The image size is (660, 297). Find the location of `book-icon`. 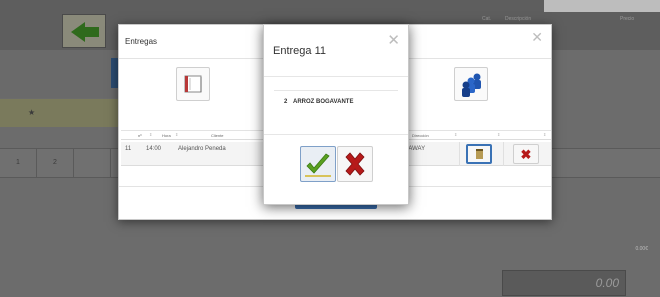

book-icon is located at coordinates (193, 84).